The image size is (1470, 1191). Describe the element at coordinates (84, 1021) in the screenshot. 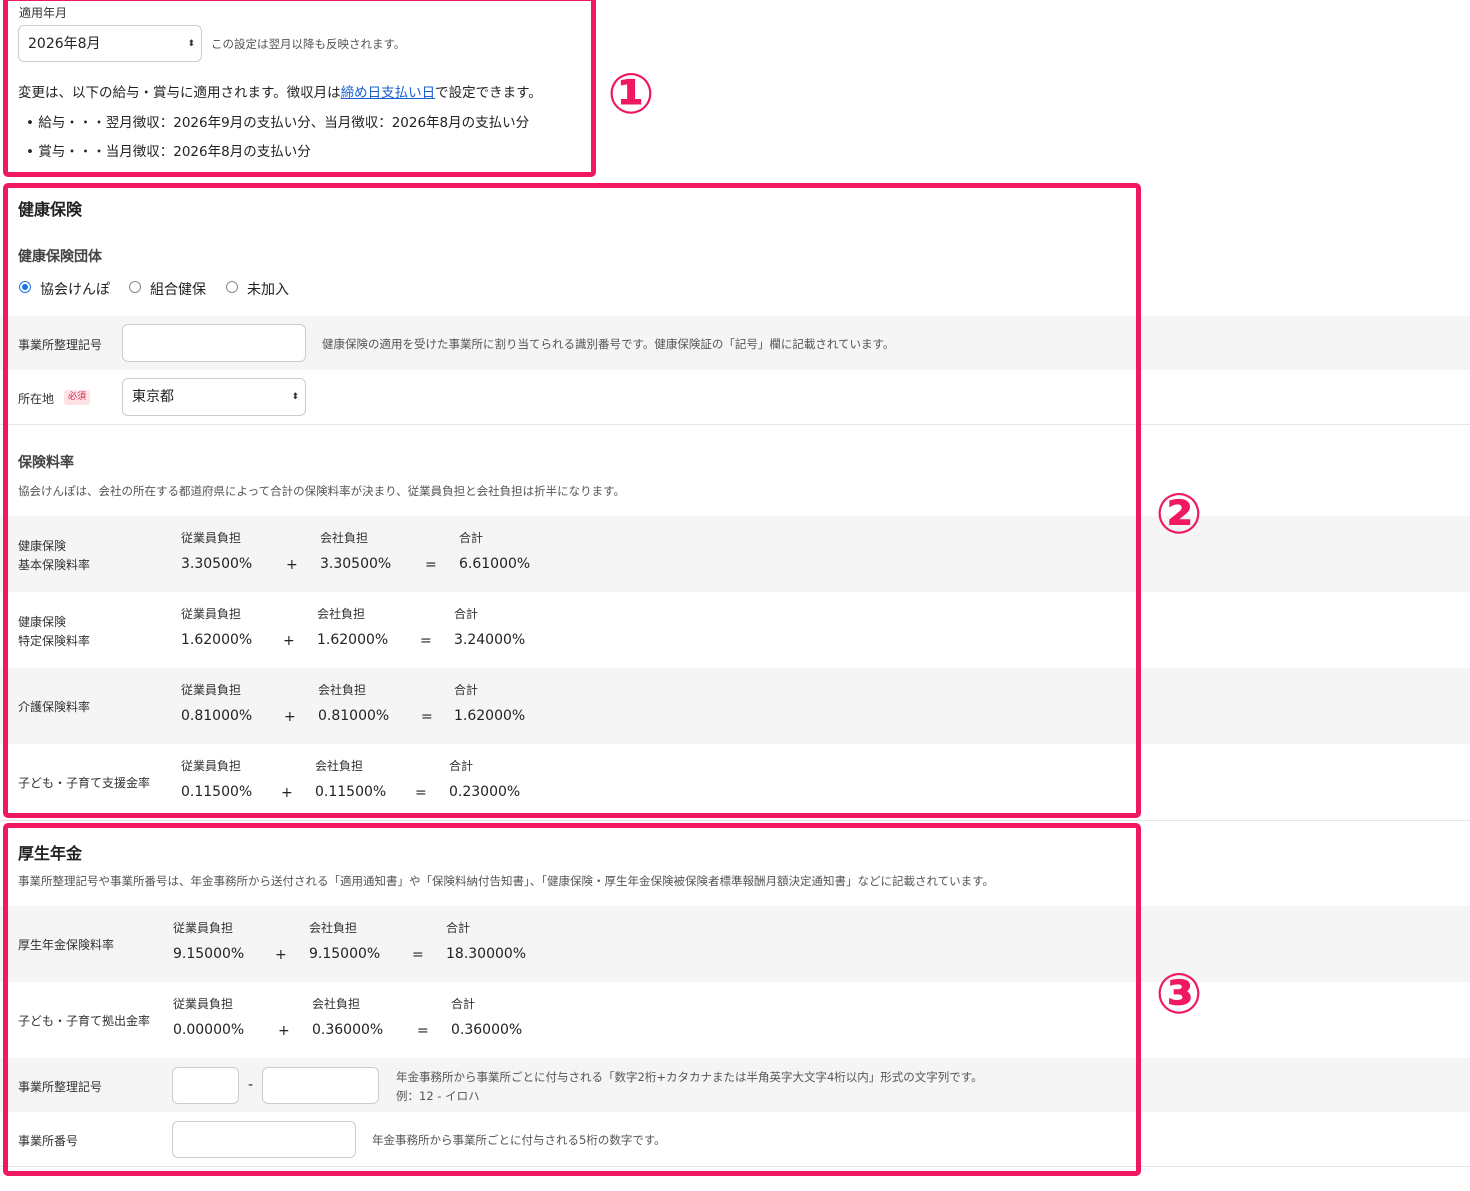

I see `rate-row-label: 子ども・子育て拠出金率` at that location.